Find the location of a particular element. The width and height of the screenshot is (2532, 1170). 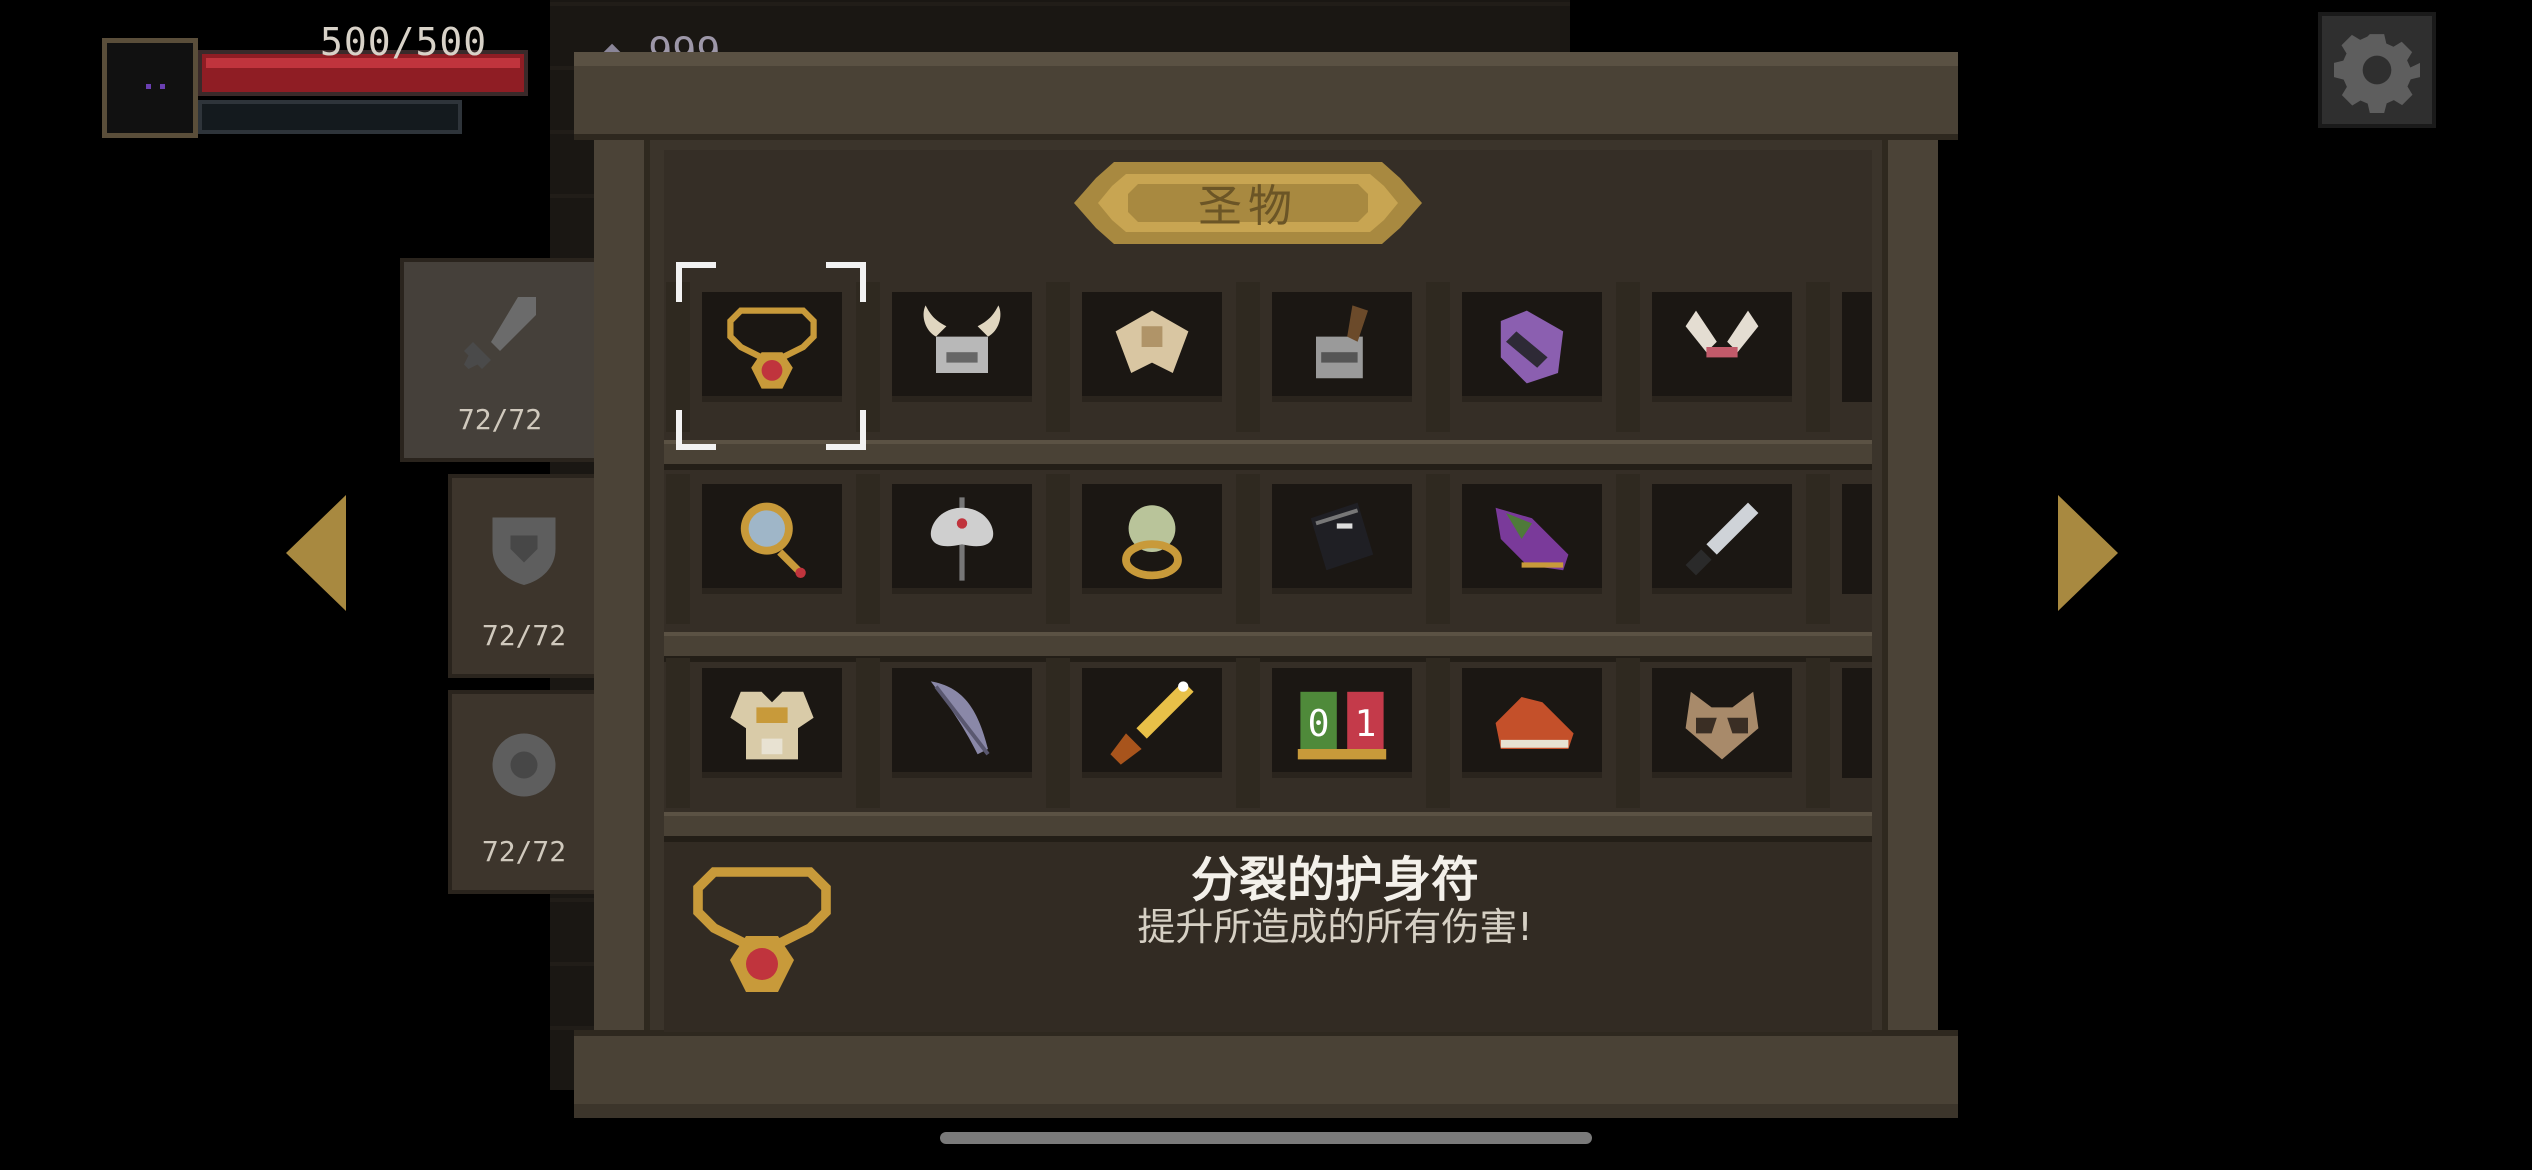

cabinet-pillar-left is located at coordinates (622, 590).